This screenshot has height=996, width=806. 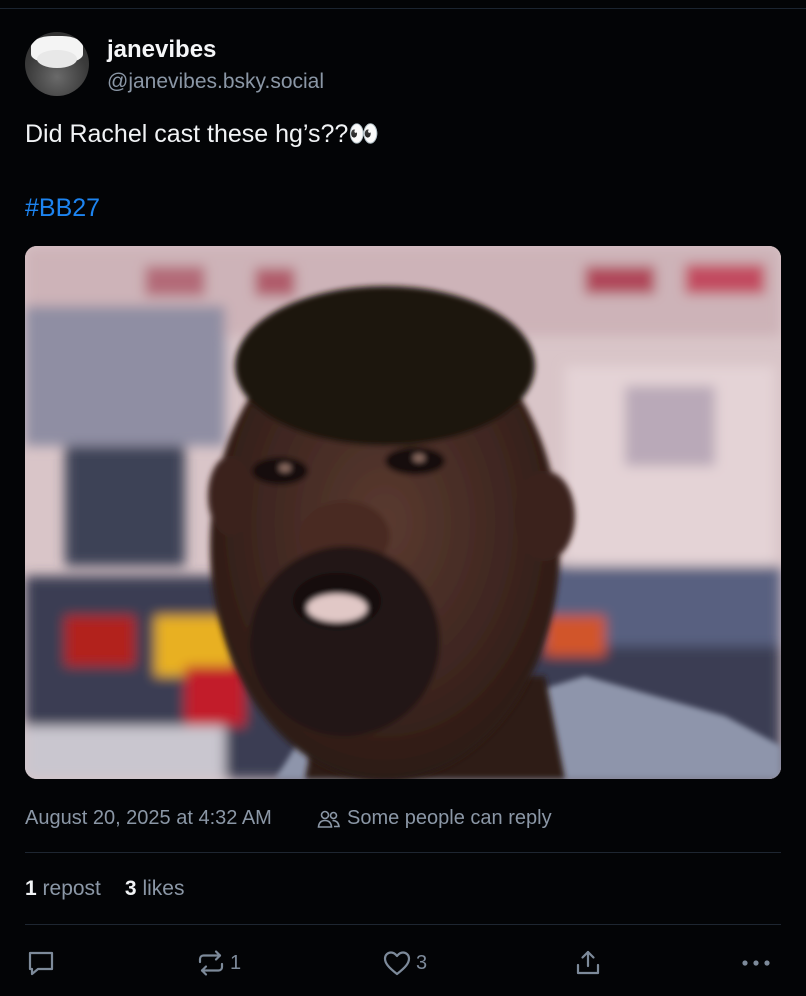 I want to click on more-horizontal-icon, so click(x=756, y=963).